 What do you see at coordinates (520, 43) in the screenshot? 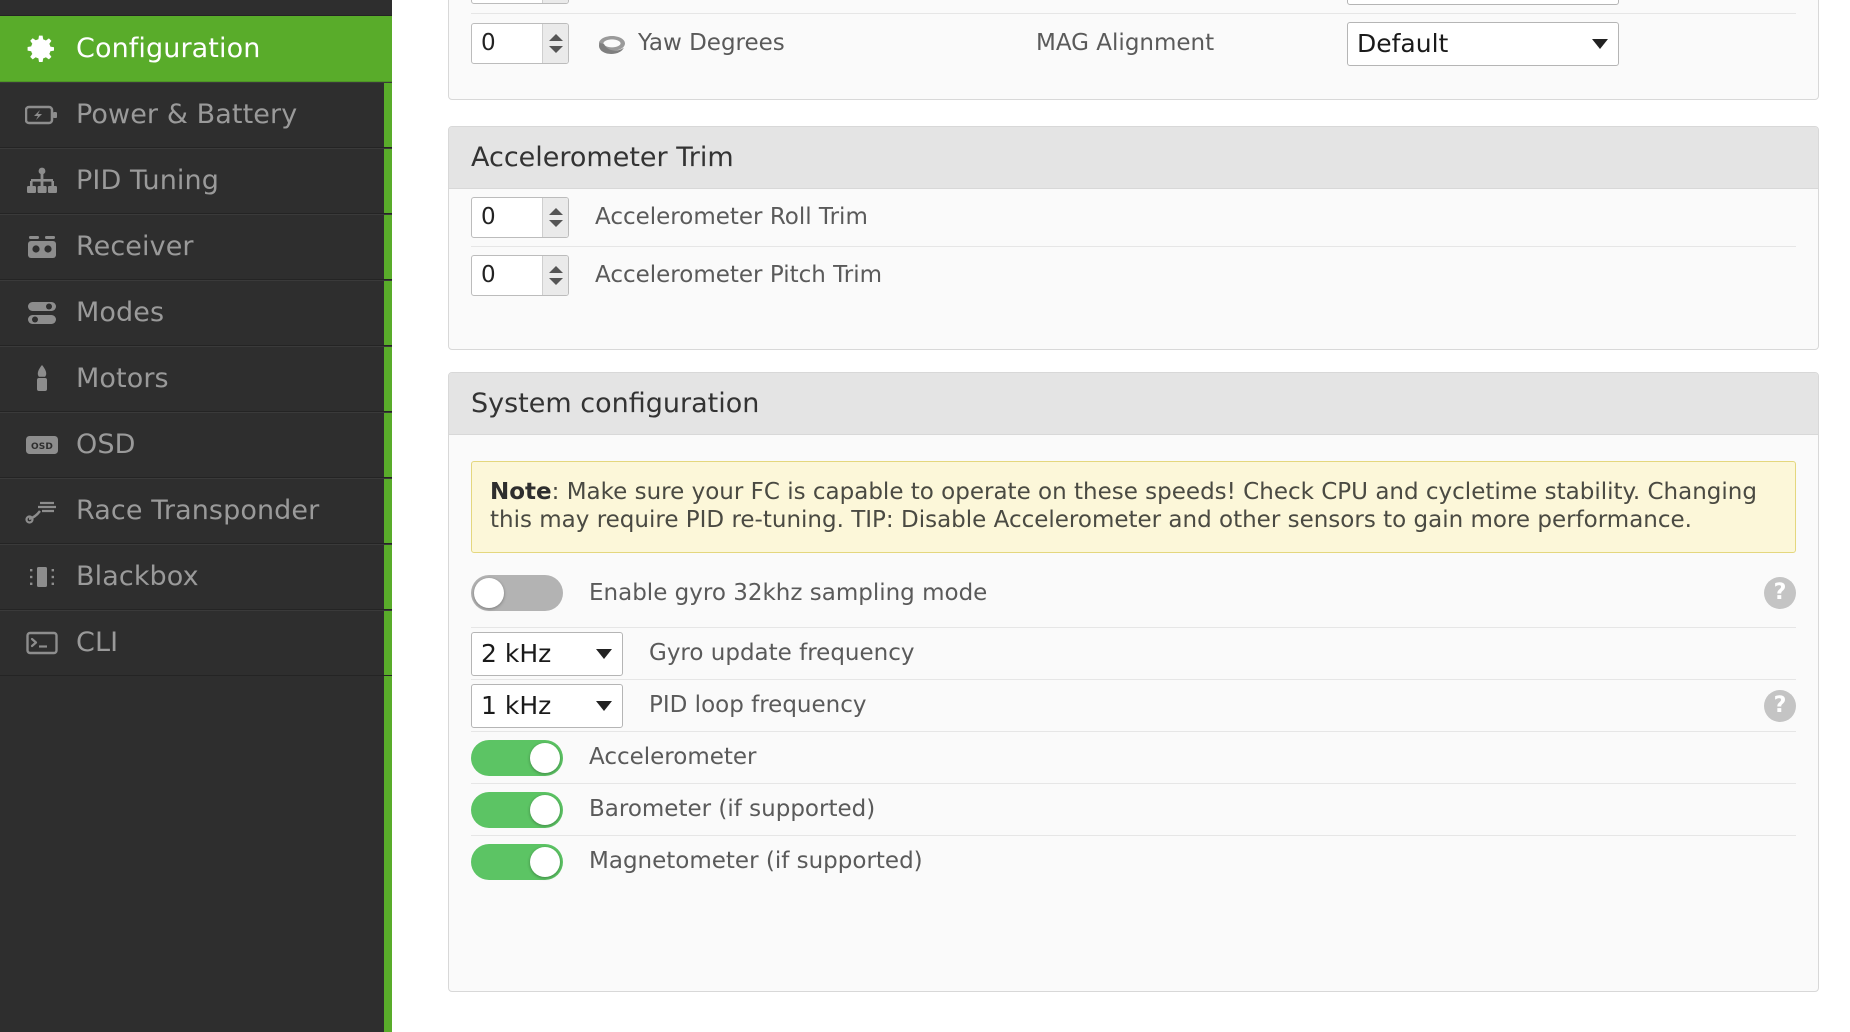
I see `yaw-degrees-input: 0` at bounding box center [520, 43].